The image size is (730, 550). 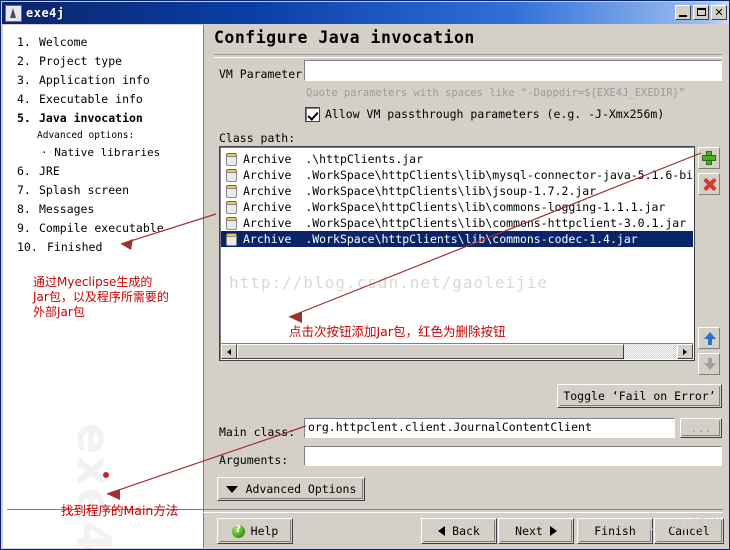 I want to click on sidebar-item-native-libraries: · Native libraries, so click(x=103, y=153).